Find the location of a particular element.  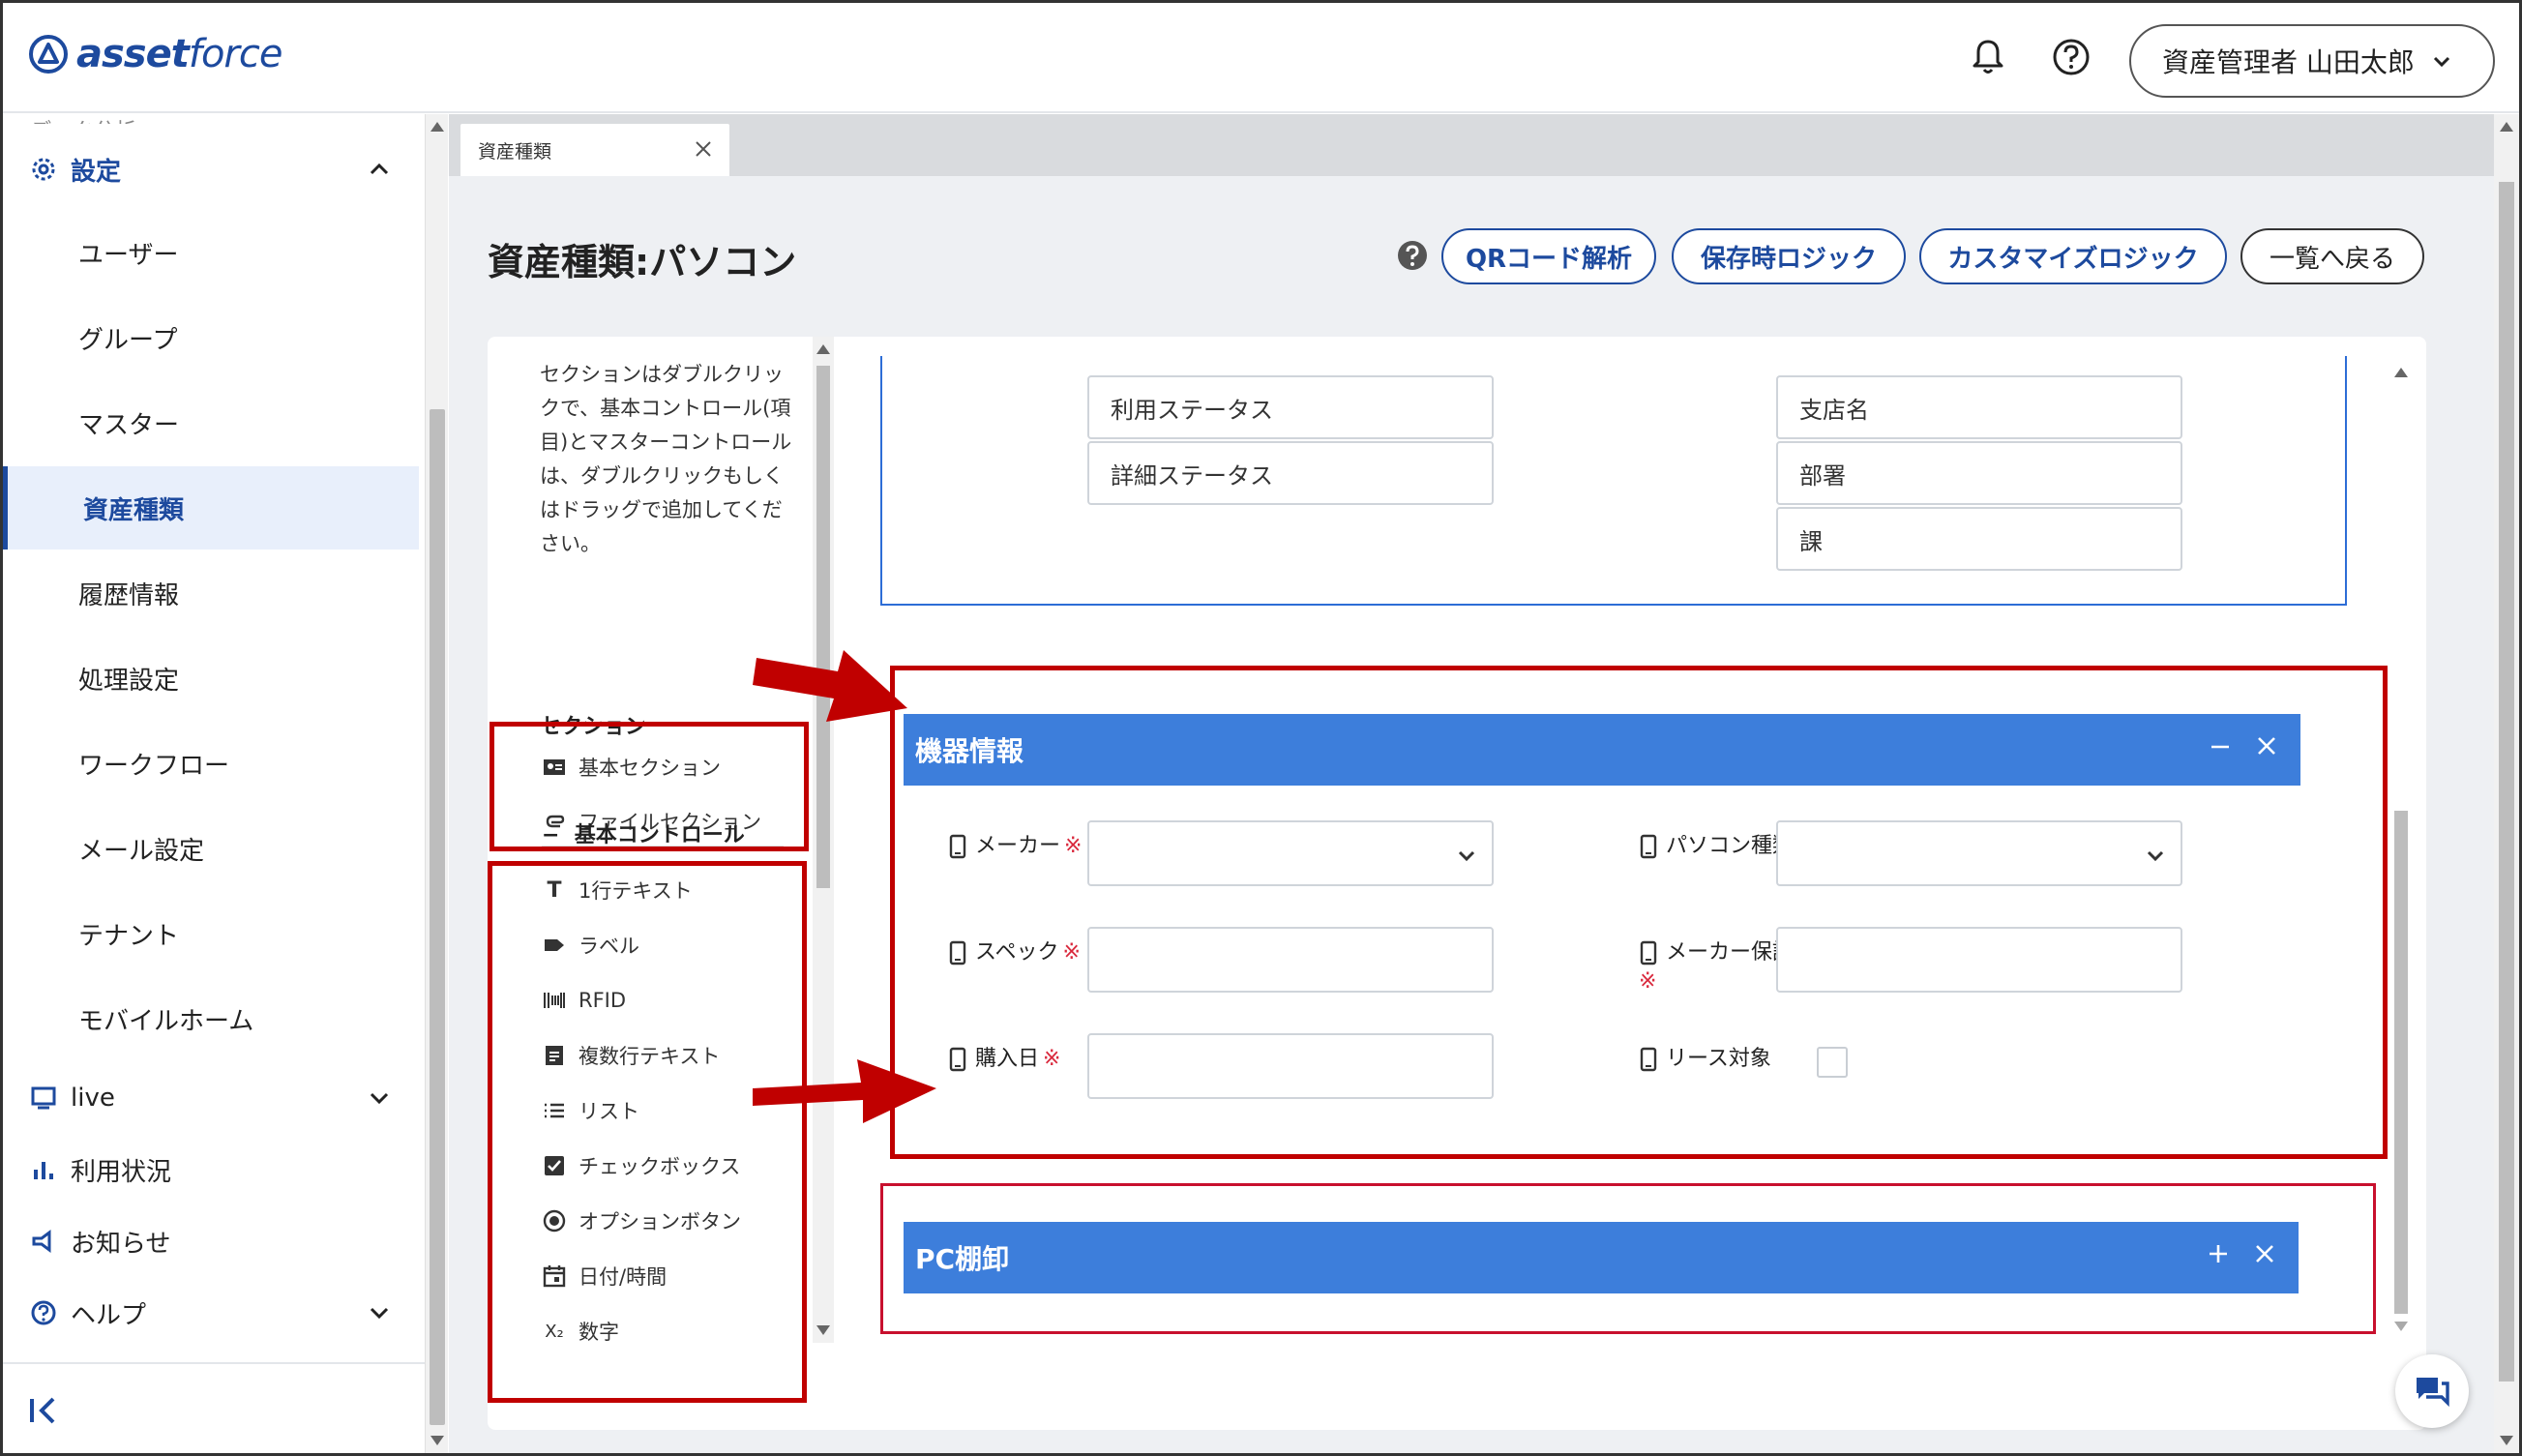

label-lease: リース対象 is located at coordinates (1705, 1059).